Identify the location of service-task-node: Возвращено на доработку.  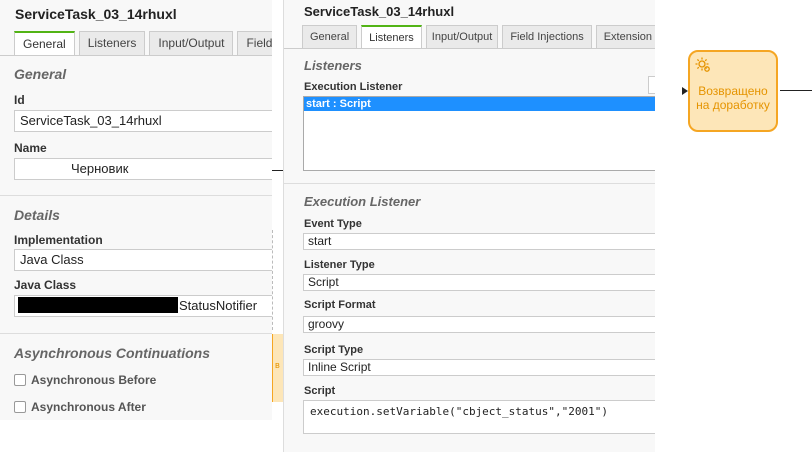
(733, 91).